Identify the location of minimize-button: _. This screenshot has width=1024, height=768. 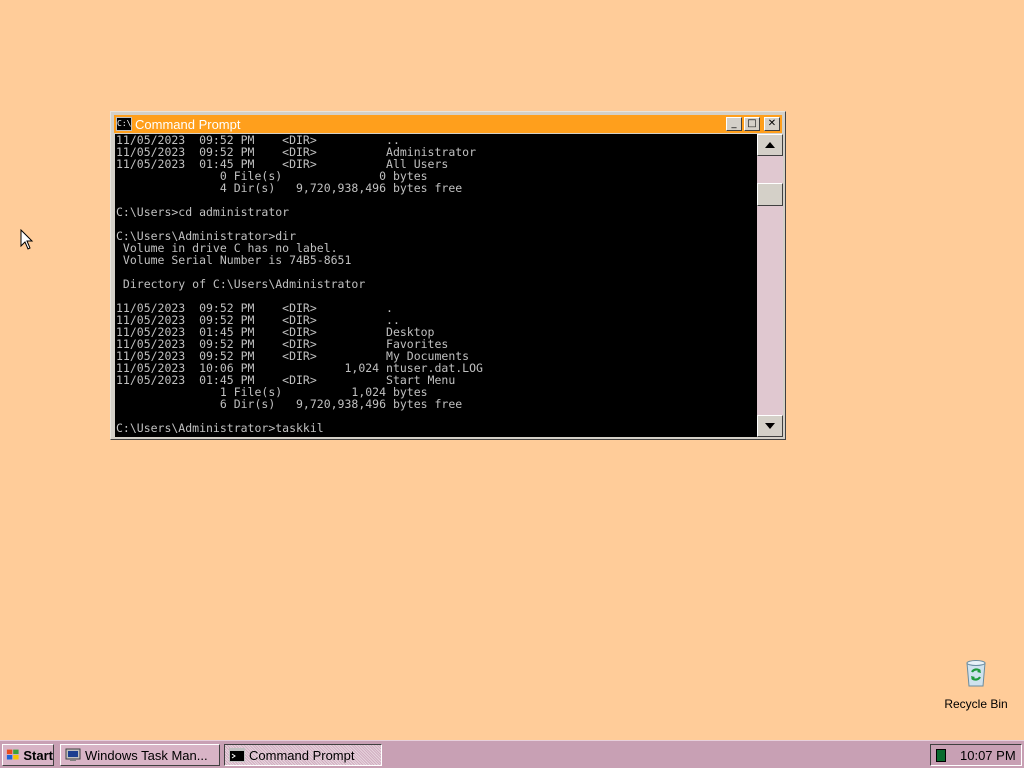
(734, 124).